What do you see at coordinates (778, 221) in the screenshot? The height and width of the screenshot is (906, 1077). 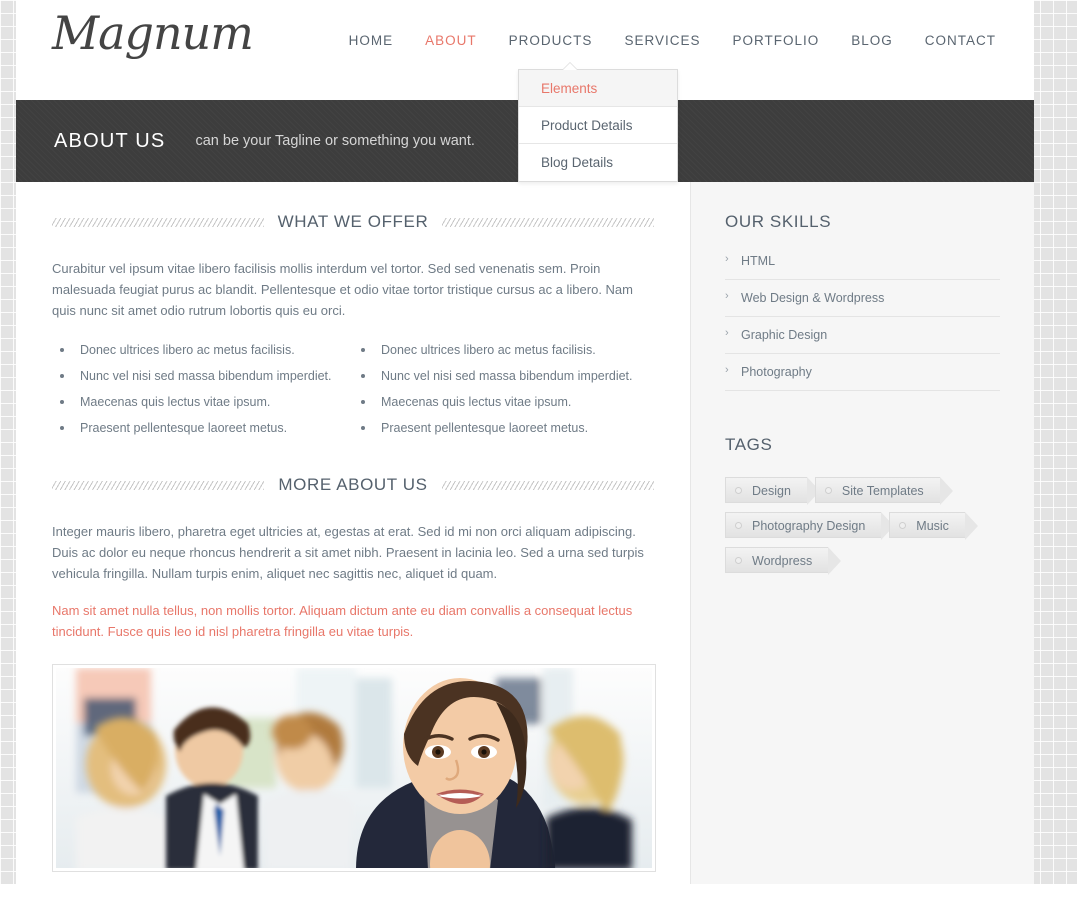 I see `sidebar-heading-skills: OUR SKILLS` at bounding box center [778, 221].